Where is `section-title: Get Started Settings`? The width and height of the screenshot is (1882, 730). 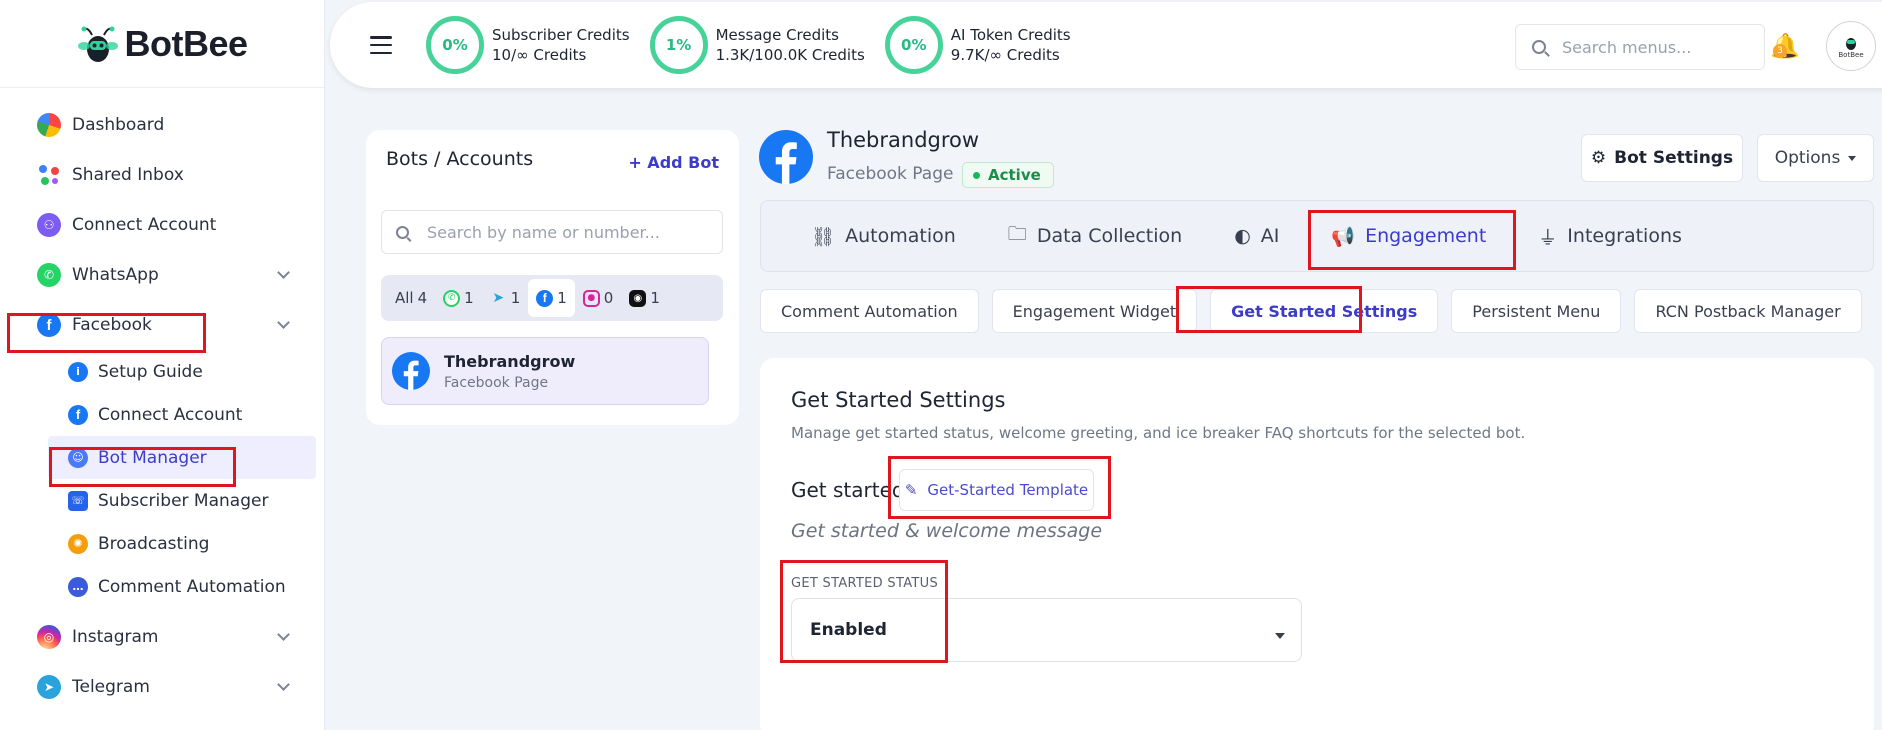
section-title: Get Started Settings is located at coordinates (898, 400).